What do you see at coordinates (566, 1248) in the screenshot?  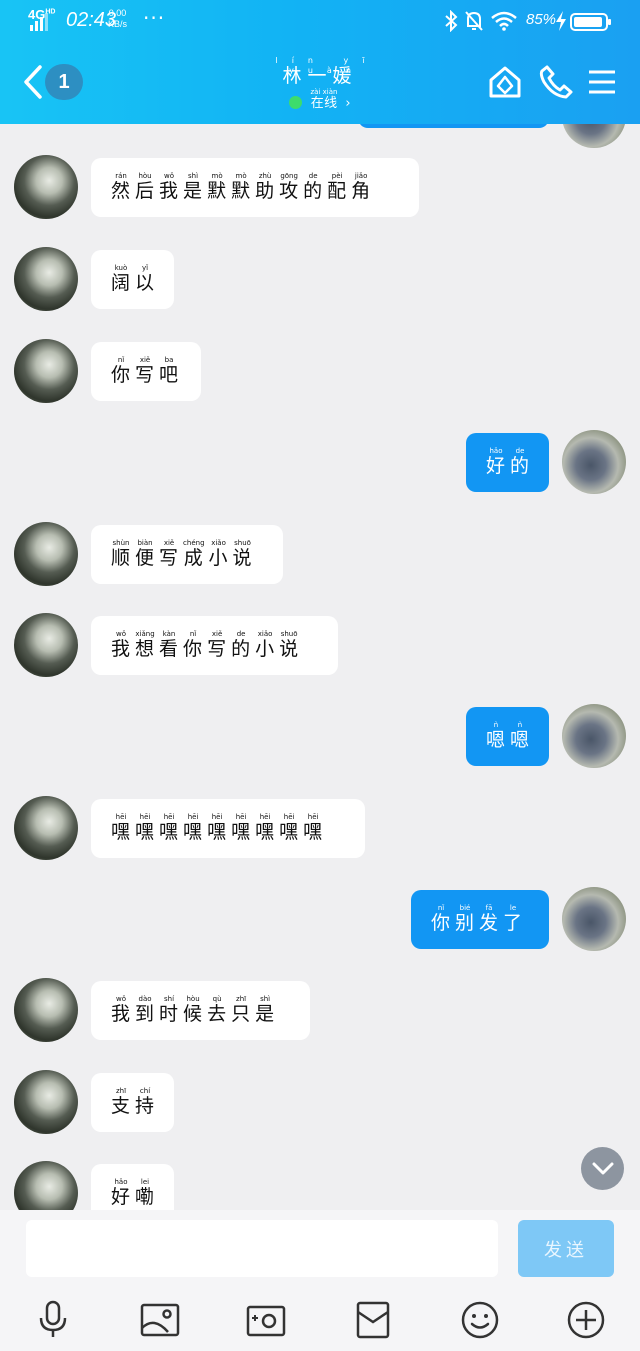 I see `send-button: 发送` at bounding box center [566, 1248].